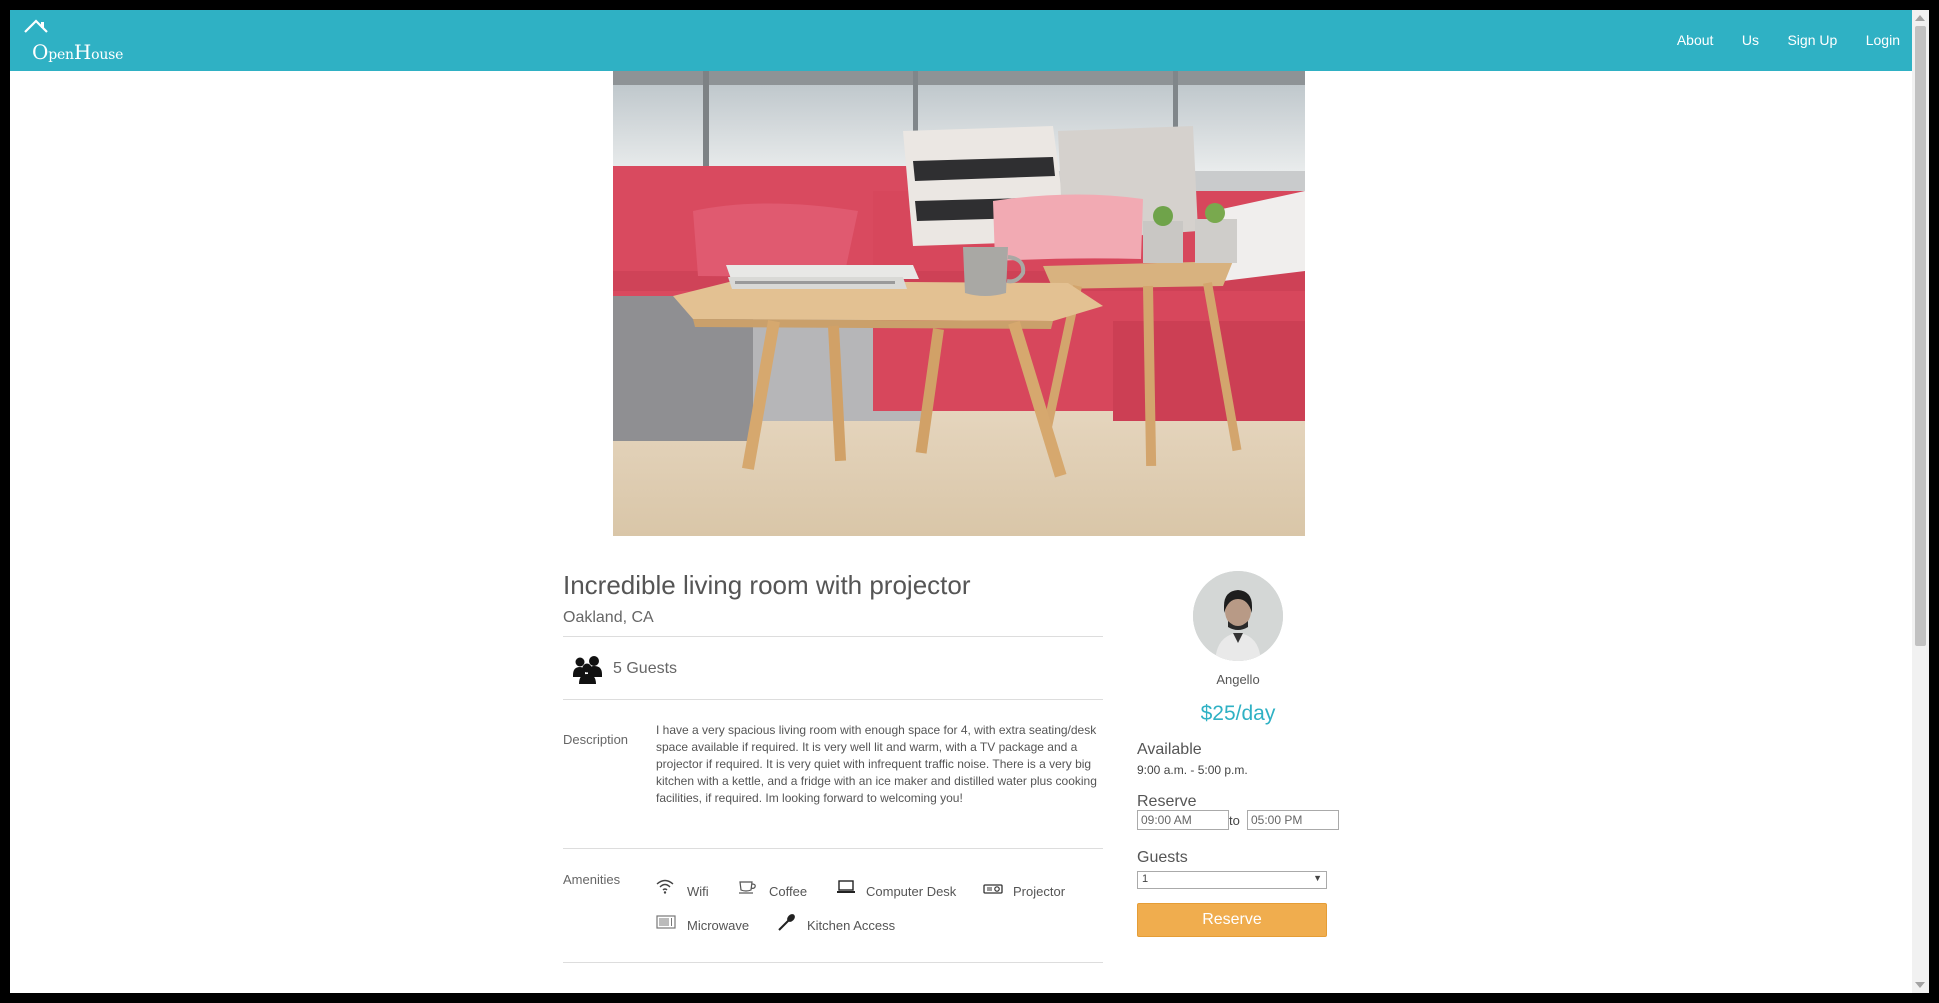  What do you see at coordinates (1145, 879) in the screenshot?
I see `guests-select-value: 1` at bounding box center [1145, 879].